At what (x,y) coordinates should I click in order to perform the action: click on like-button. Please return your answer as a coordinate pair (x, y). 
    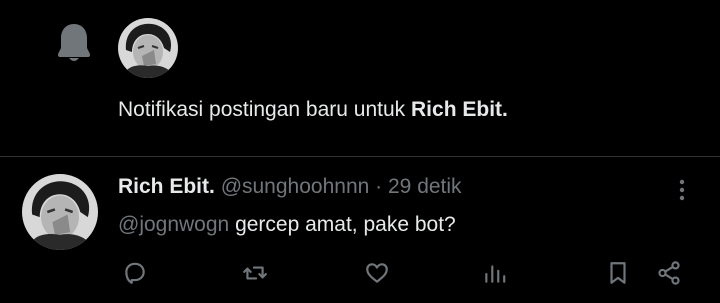
    Looking at the image, I should click on (377, 273).